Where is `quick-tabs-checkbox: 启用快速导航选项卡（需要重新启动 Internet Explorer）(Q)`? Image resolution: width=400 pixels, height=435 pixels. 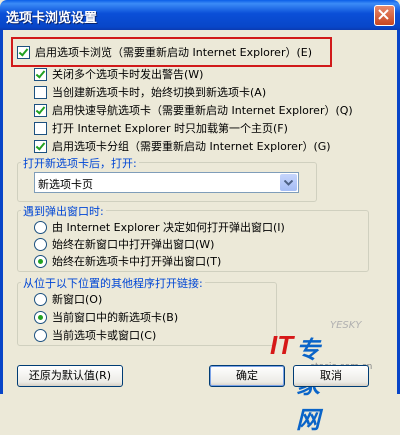 quick-tabs-checkbox: 启用快速导航选项卡（需要重新启动 Internet Explorer）(Q) is located at coordinates (193, 110).